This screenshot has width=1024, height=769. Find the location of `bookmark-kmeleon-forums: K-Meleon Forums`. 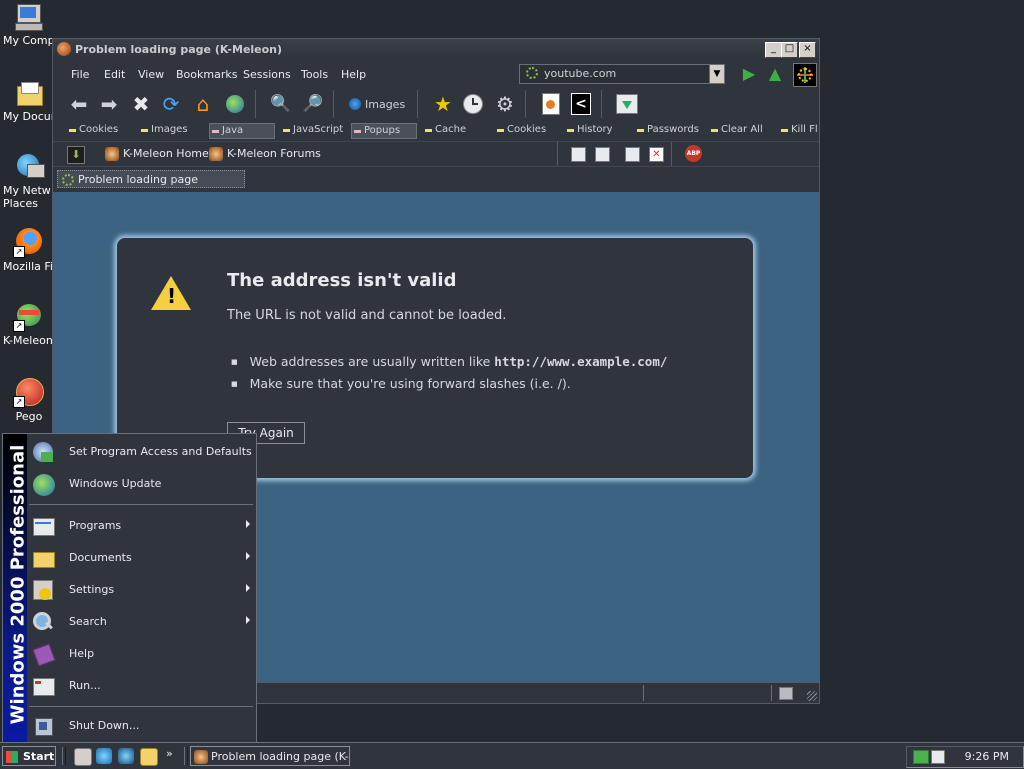

bookmark-kmeleon-forums: K-Meleon Forums is located at coordinates (265, 154).